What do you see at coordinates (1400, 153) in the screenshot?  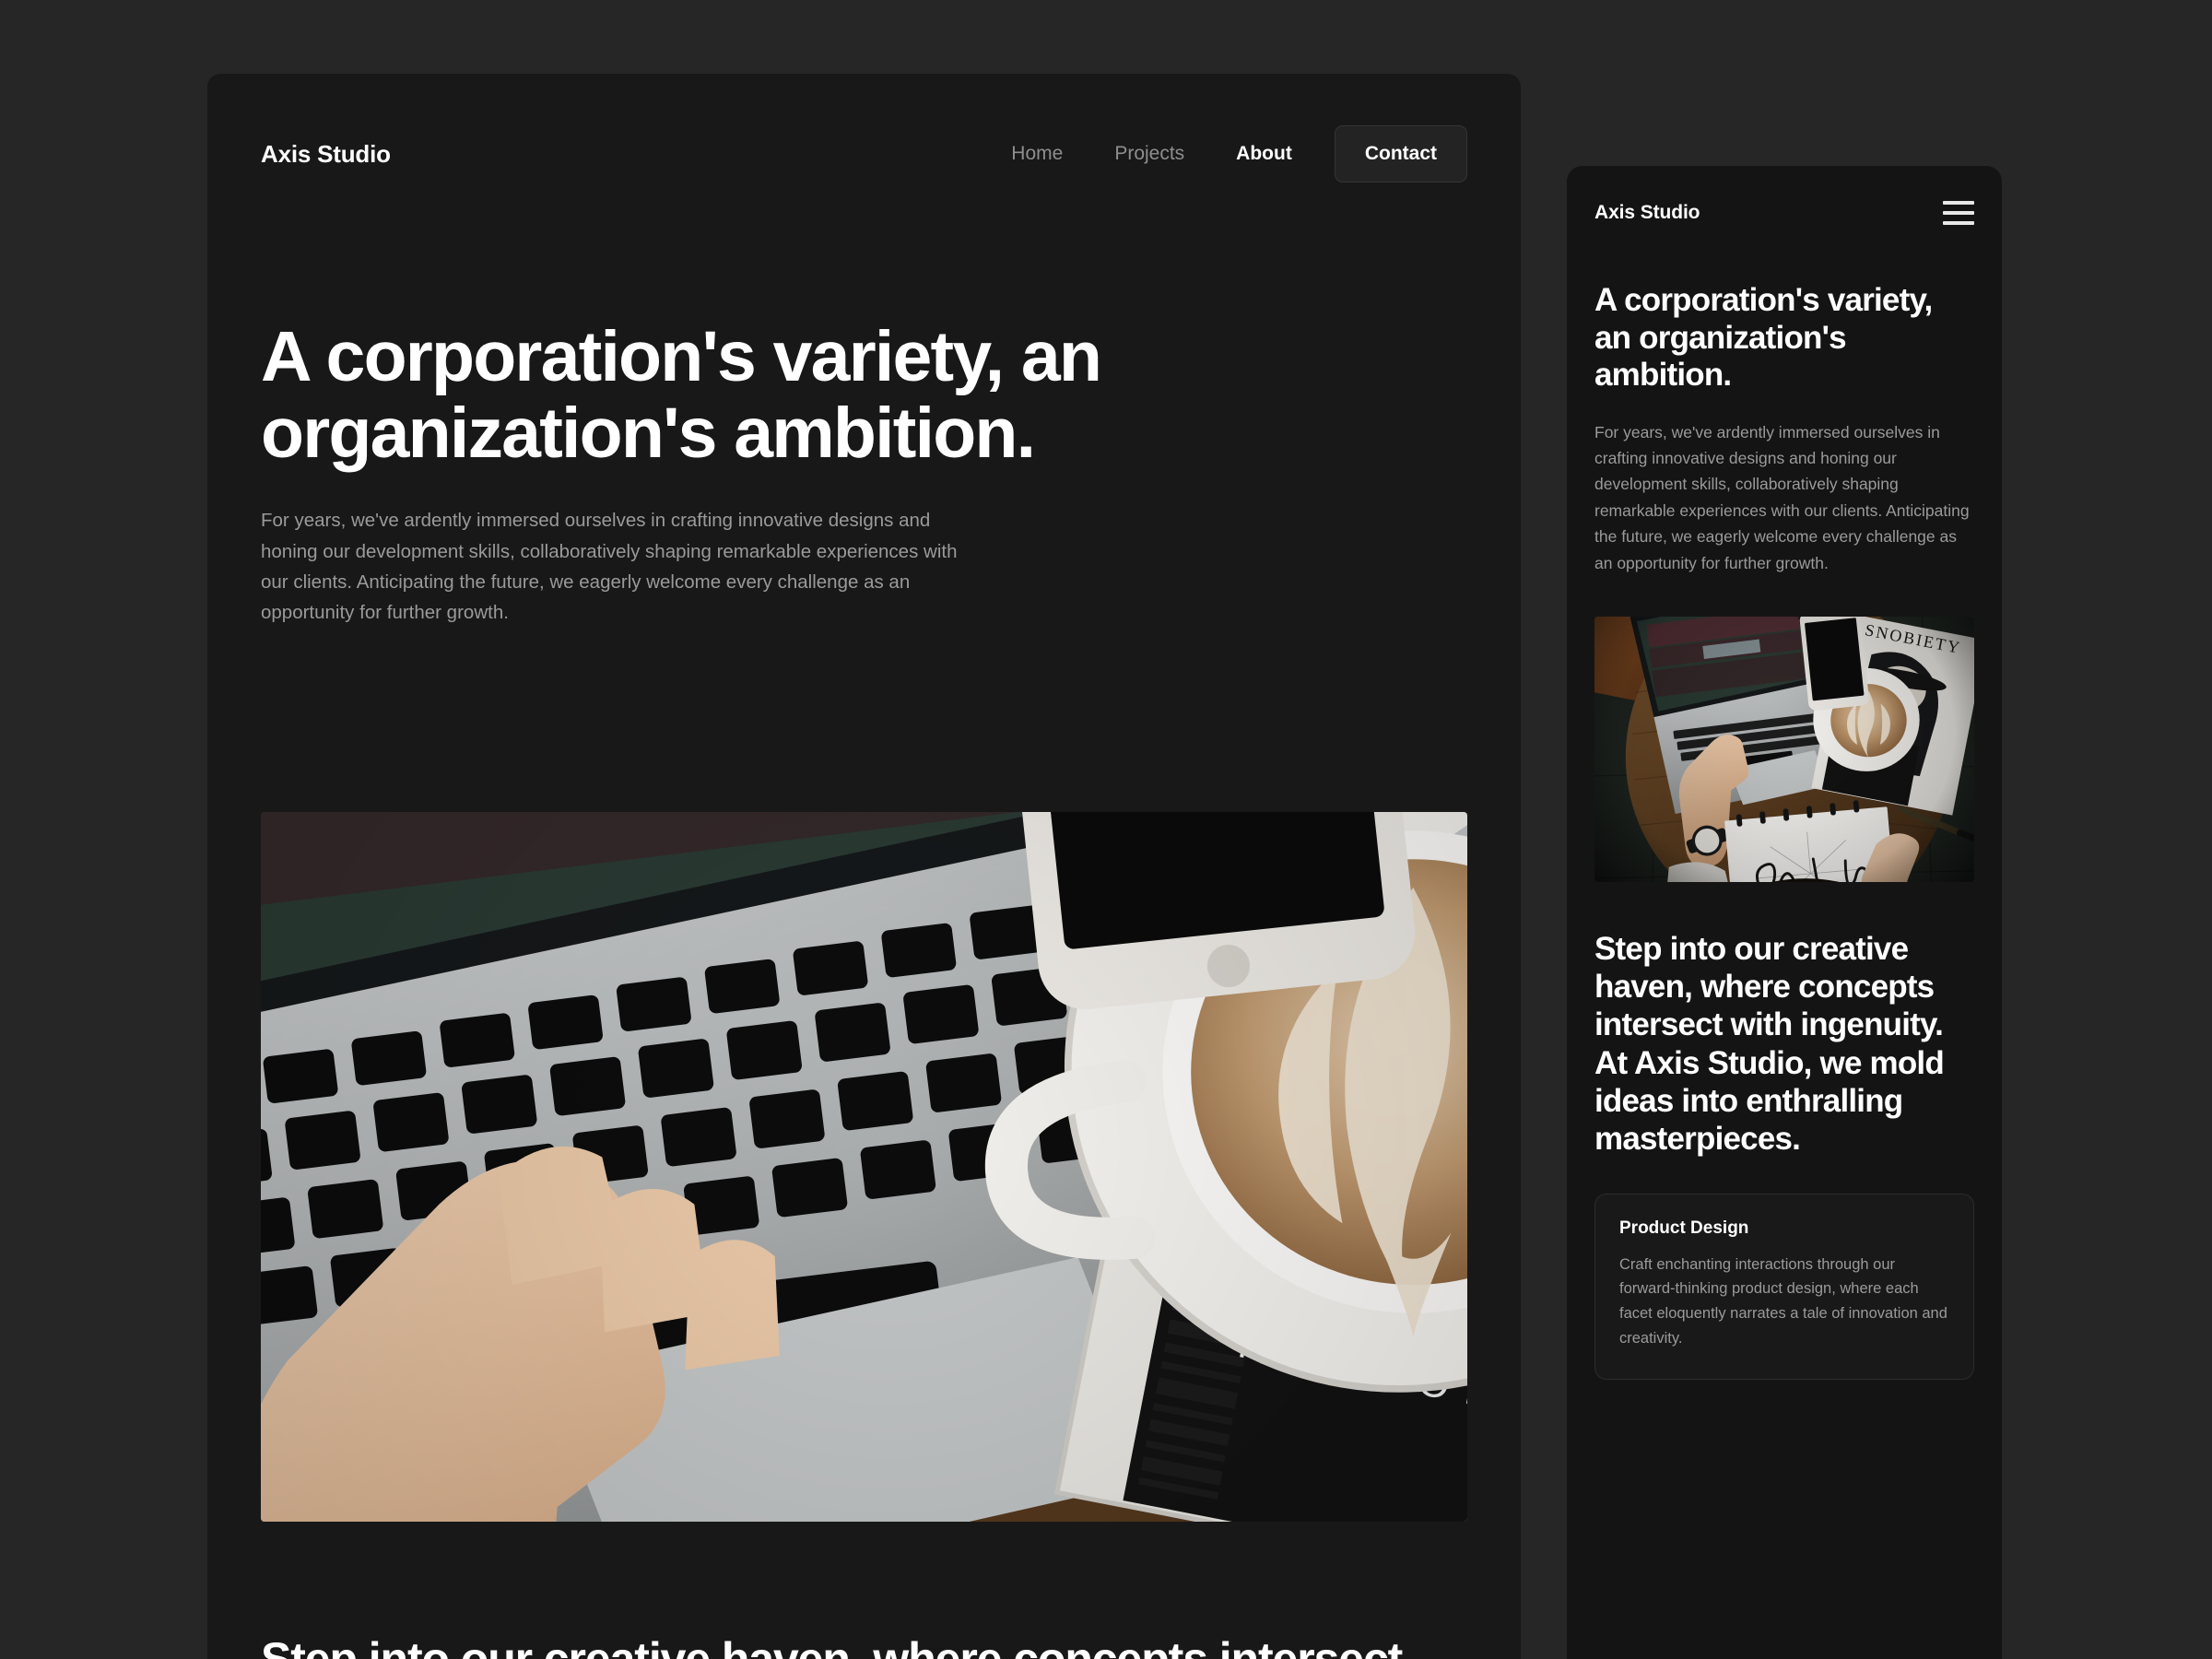 I see `contact-button: Contact` at bounding box center [1400, 153].